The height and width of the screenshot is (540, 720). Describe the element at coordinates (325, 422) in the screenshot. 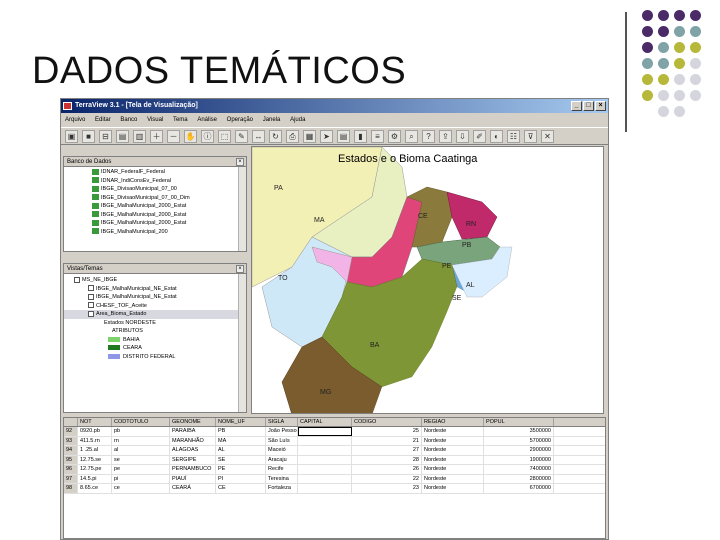

I see `column-header: CAPITAL` at that location.